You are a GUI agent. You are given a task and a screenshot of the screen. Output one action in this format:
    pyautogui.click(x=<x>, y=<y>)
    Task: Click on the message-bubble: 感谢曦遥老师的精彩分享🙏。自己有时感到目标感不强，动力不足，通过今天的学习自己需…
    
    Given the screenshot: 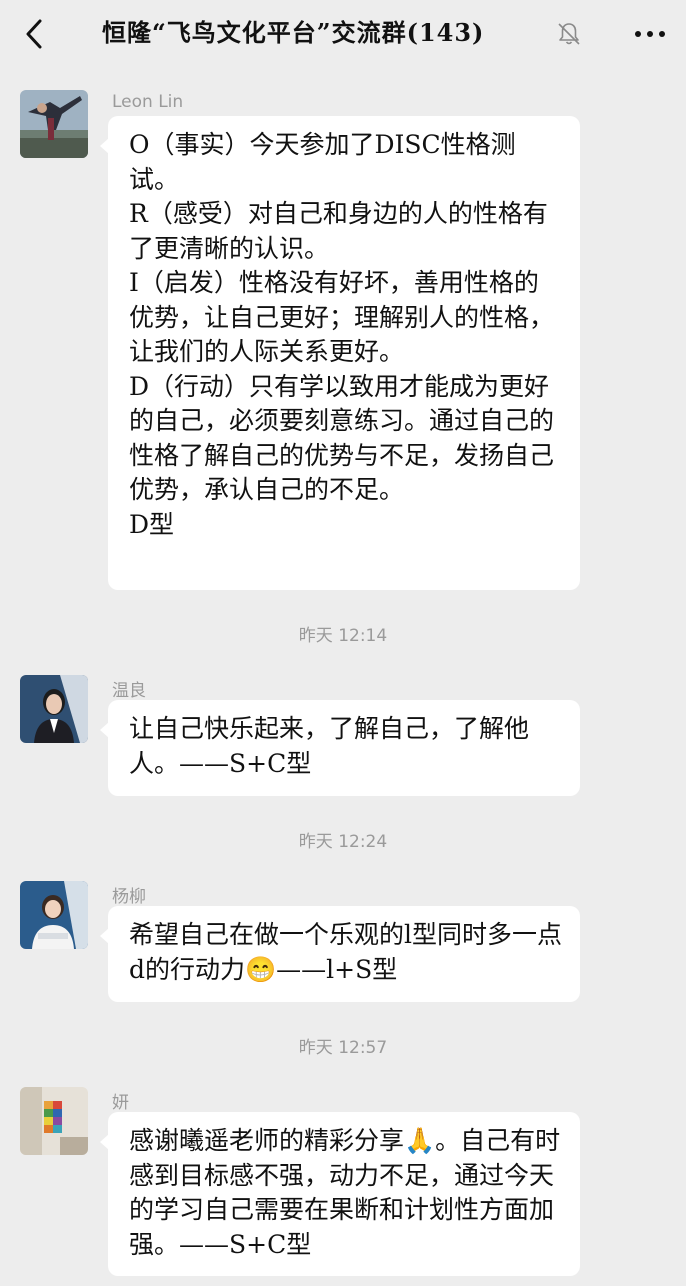 What is the action you would take?
    pyautogui.click(x=340, y=1194)
    